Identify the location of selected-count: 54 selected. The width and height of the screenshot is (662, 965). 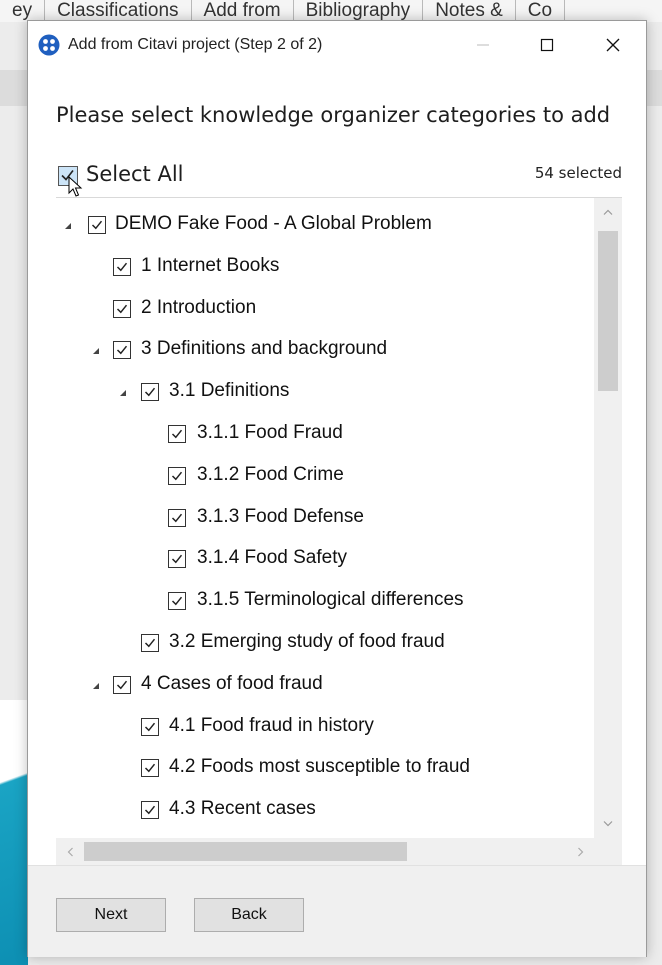
(578, 173).